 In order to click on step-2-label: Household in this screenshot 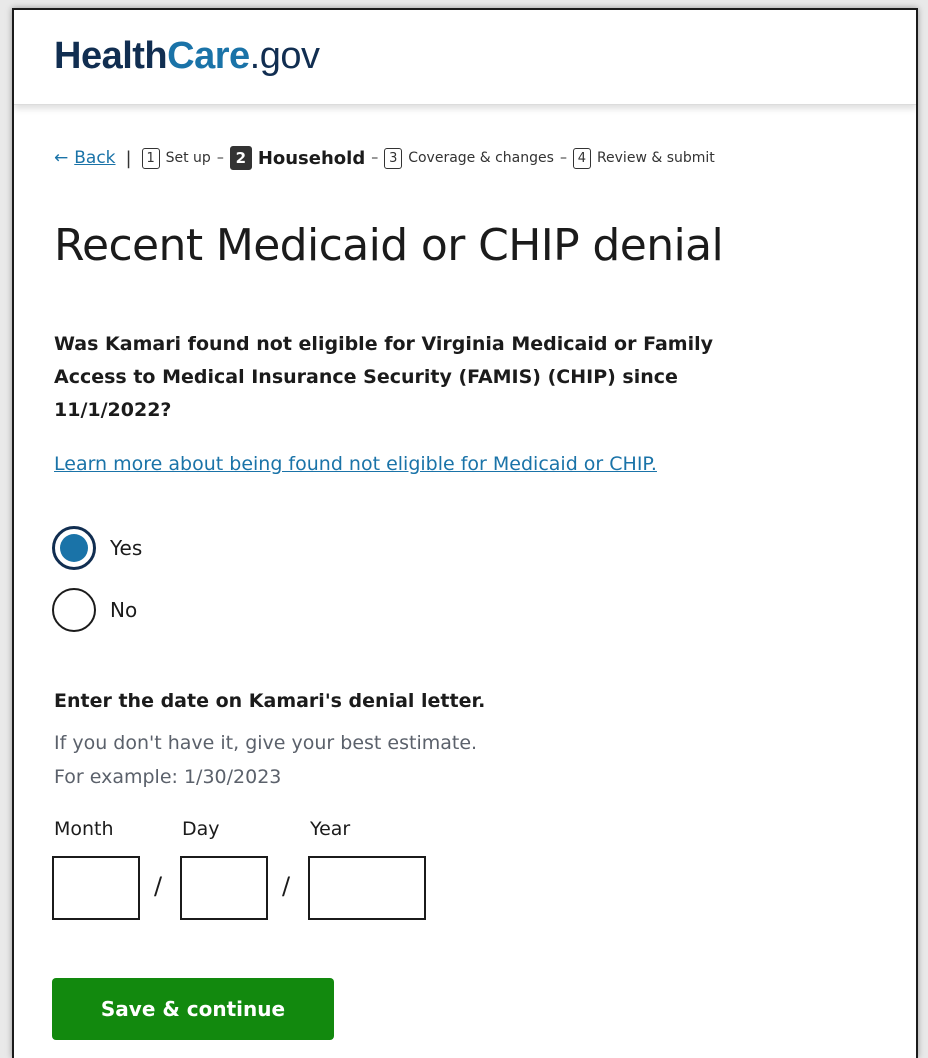, I will do `click(311, 158)`.